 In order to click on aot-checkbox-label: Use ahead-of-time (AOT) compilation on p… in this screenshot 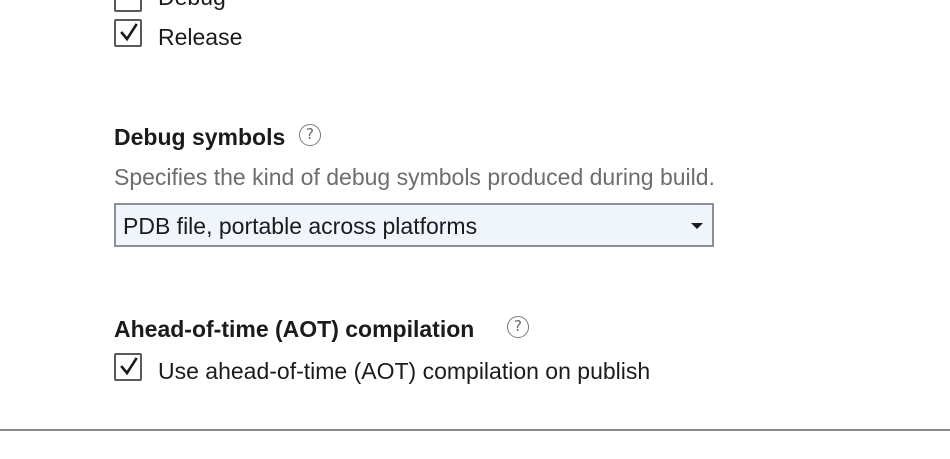, I will do `click(404, 371)`.